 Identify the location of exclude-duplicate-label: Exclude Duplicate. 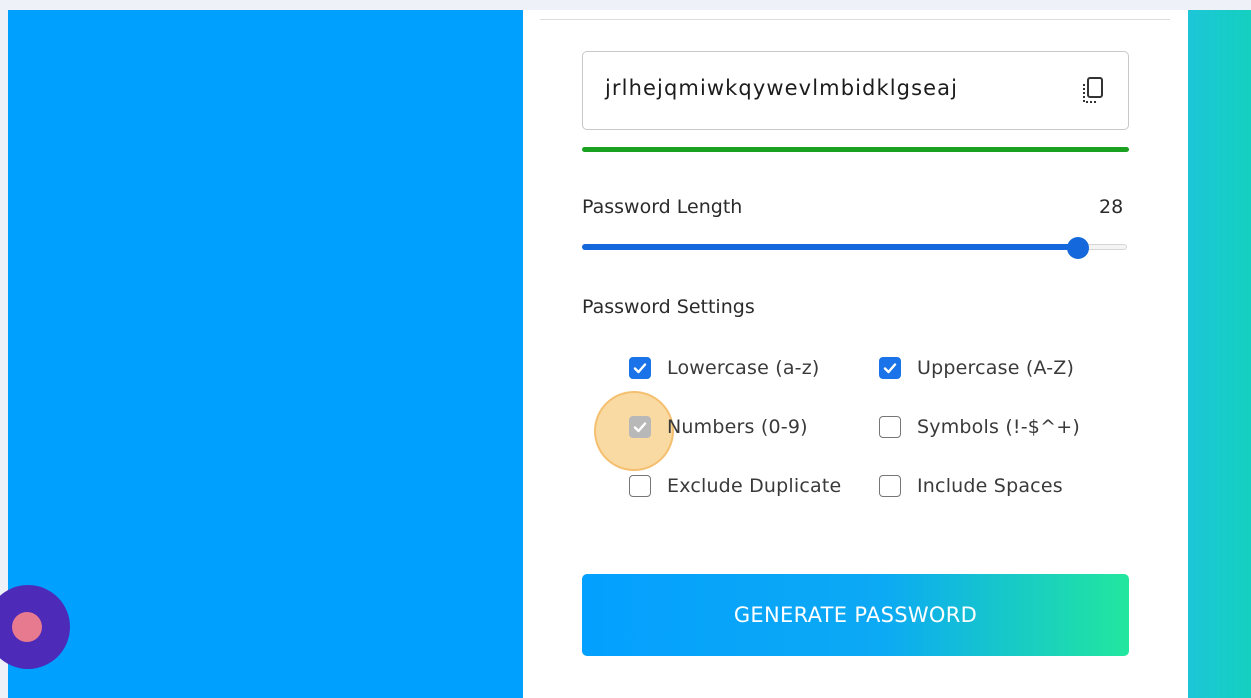
(754, 486).